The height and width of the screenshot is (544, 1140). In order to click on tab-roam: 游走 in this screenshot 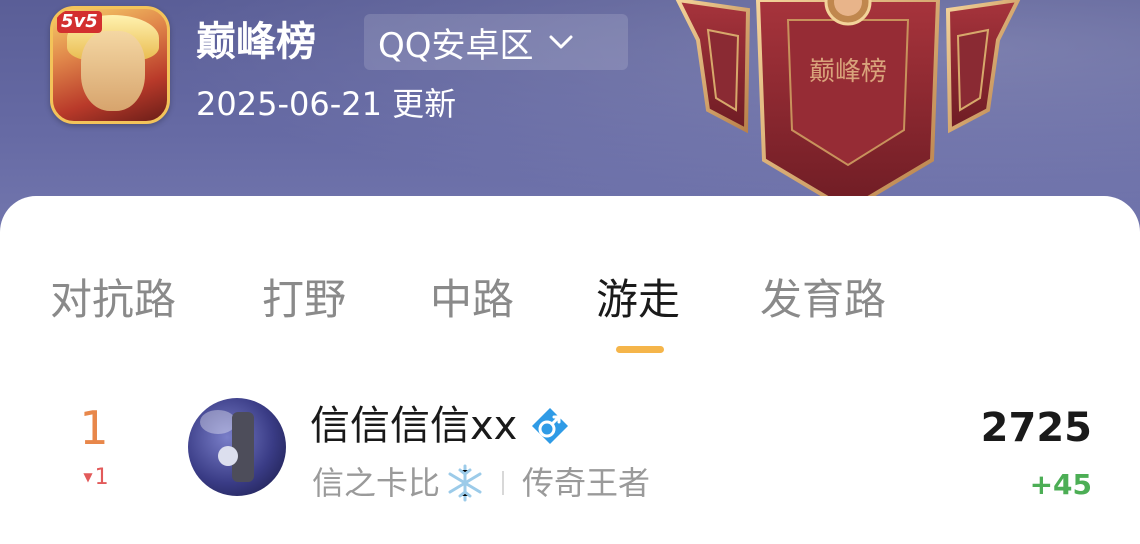, I will do `click(638, 300)`.